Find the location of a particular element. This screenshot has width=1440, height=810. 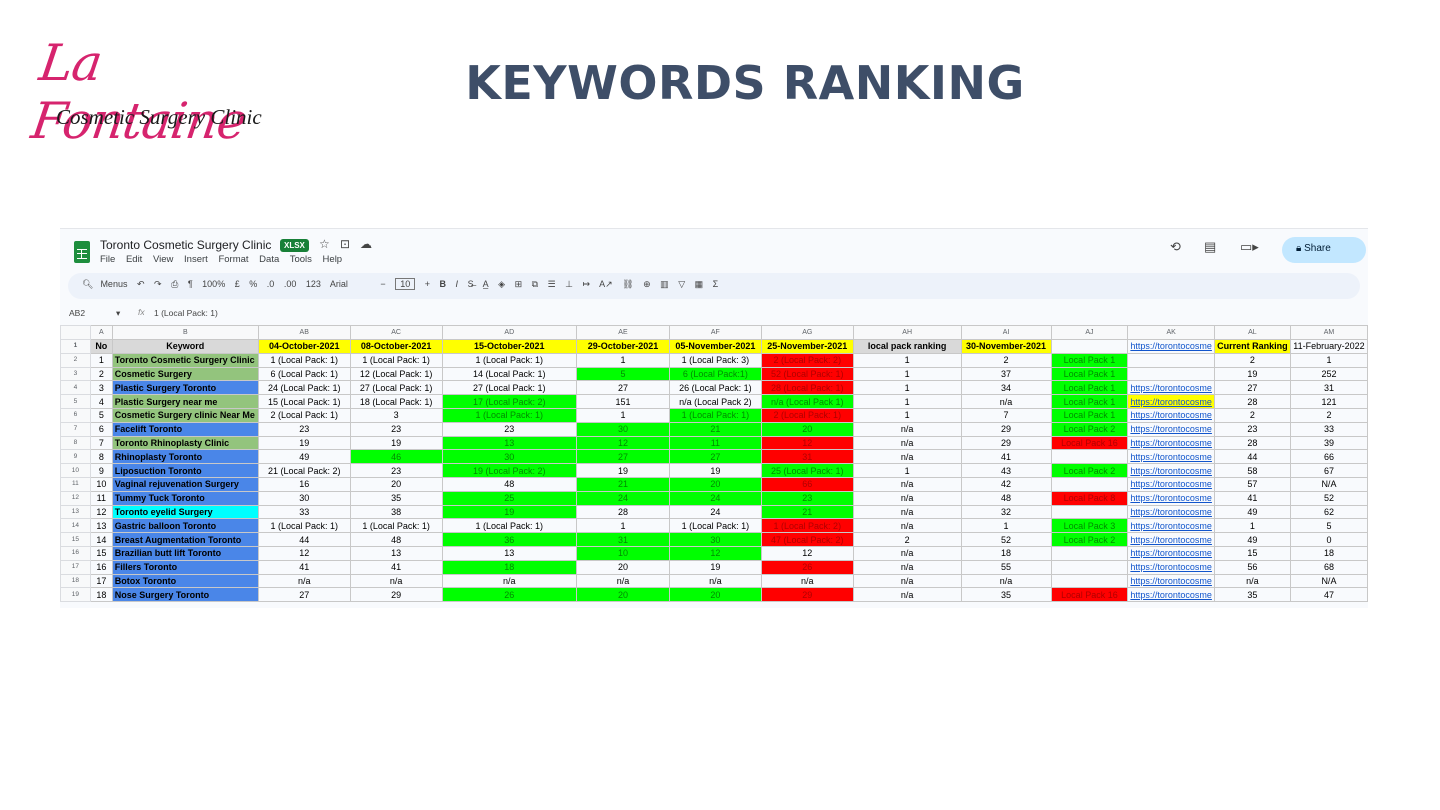

ranking-cell: 8 is located at coordinates (101, 457).